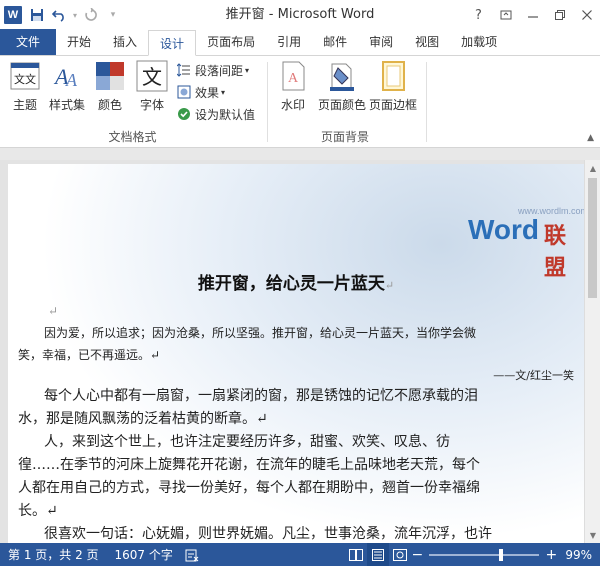 The image size is (600, 566). Describe the element at coordinates (144, 554) in the screenshot. I see `word-count: 1607 个字` at that location.